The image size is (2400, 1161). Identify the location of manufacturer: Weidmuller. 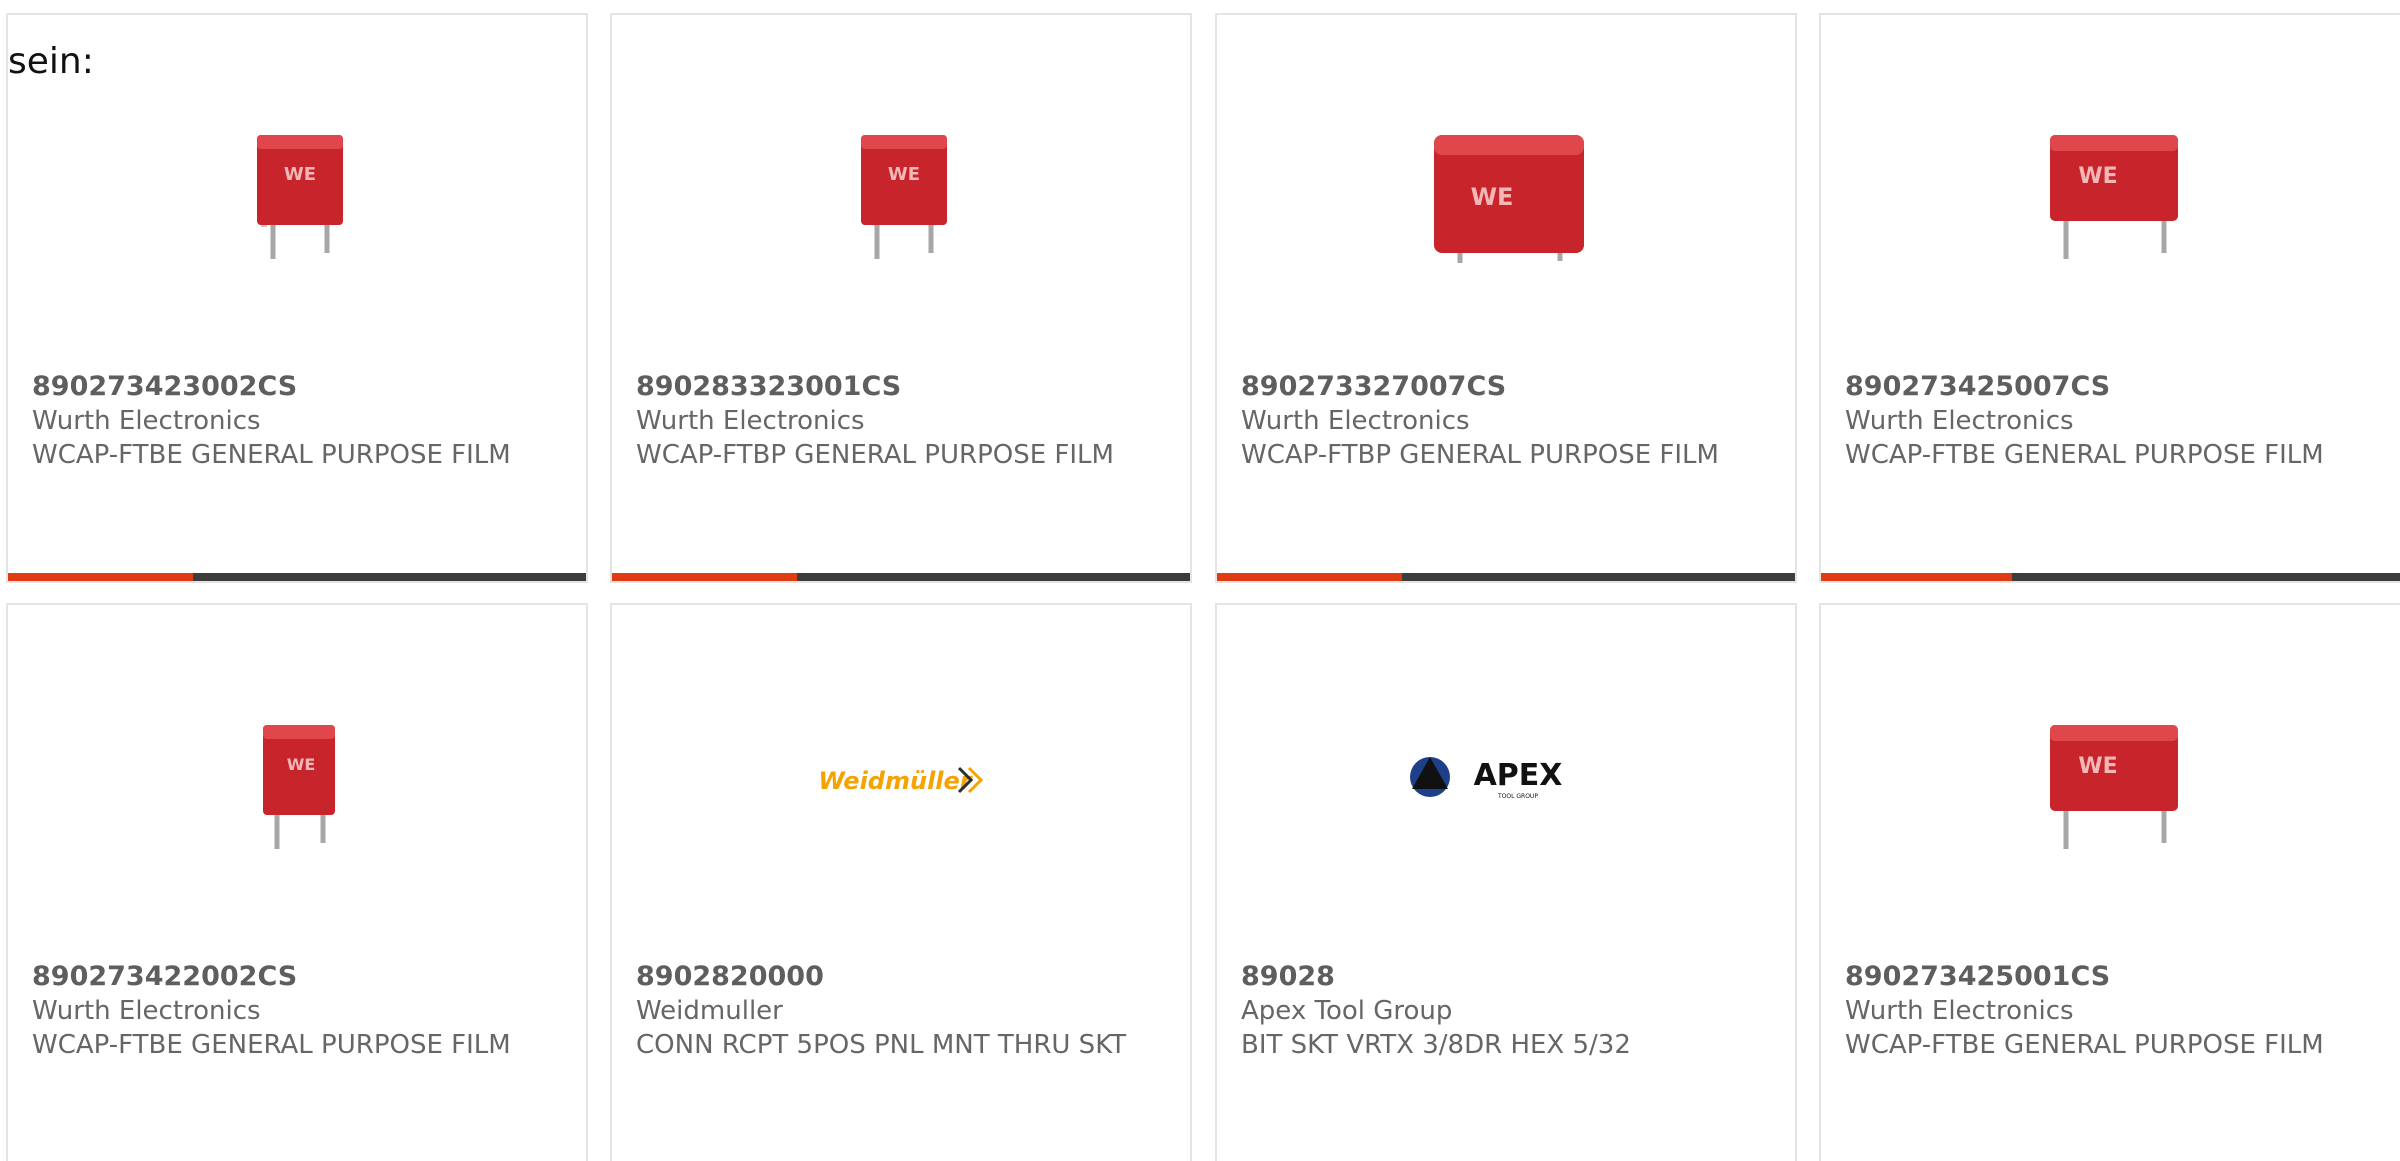
(709, 1011).